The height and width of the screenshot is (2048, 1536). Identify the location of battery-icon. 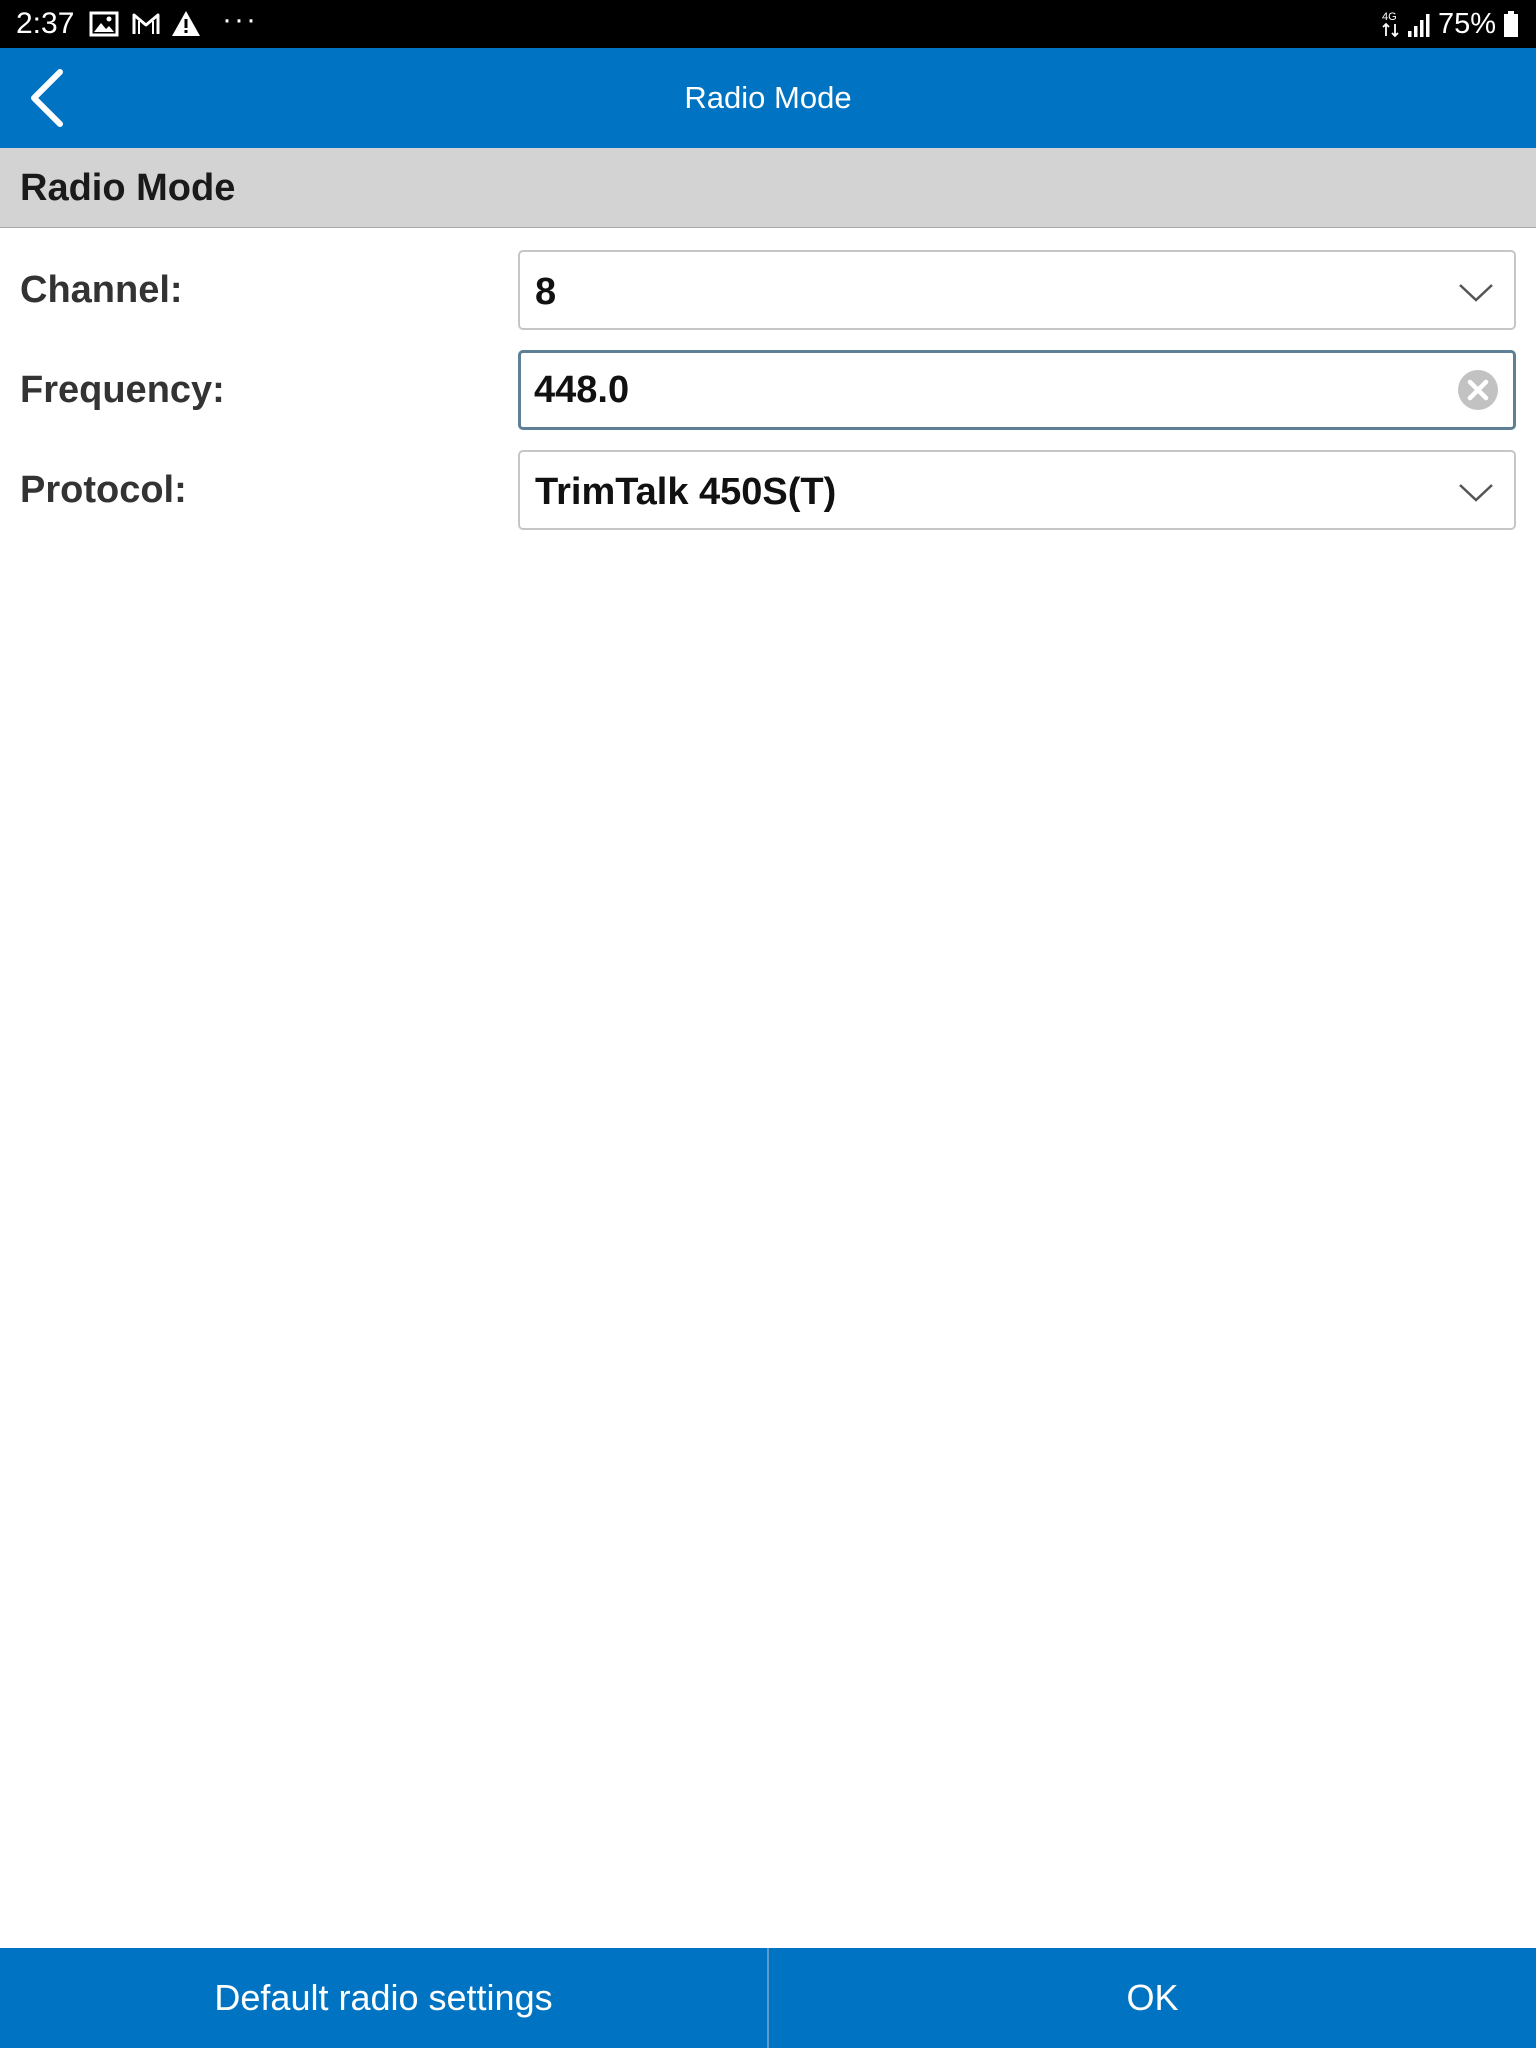
(1511, 24).